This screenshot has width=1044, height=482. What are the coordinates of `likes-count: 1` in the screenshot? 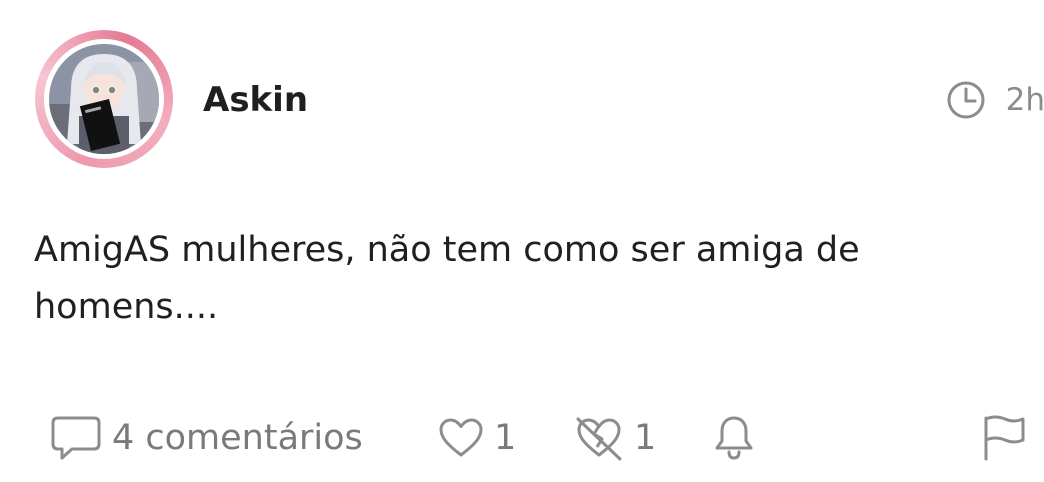 It's located at (505, 438).